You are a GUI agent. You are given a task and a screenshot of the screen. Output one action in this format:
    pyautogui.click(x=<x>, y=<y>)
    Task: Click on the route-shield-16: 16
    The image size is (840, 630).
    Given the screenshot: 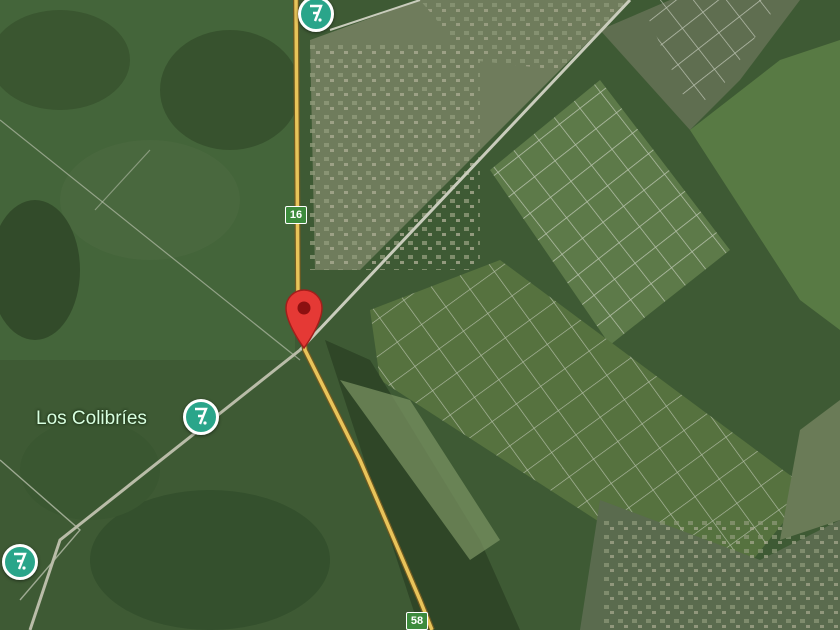 What is the action you would take?
    pyautogui.click(x=296, y=215)
    